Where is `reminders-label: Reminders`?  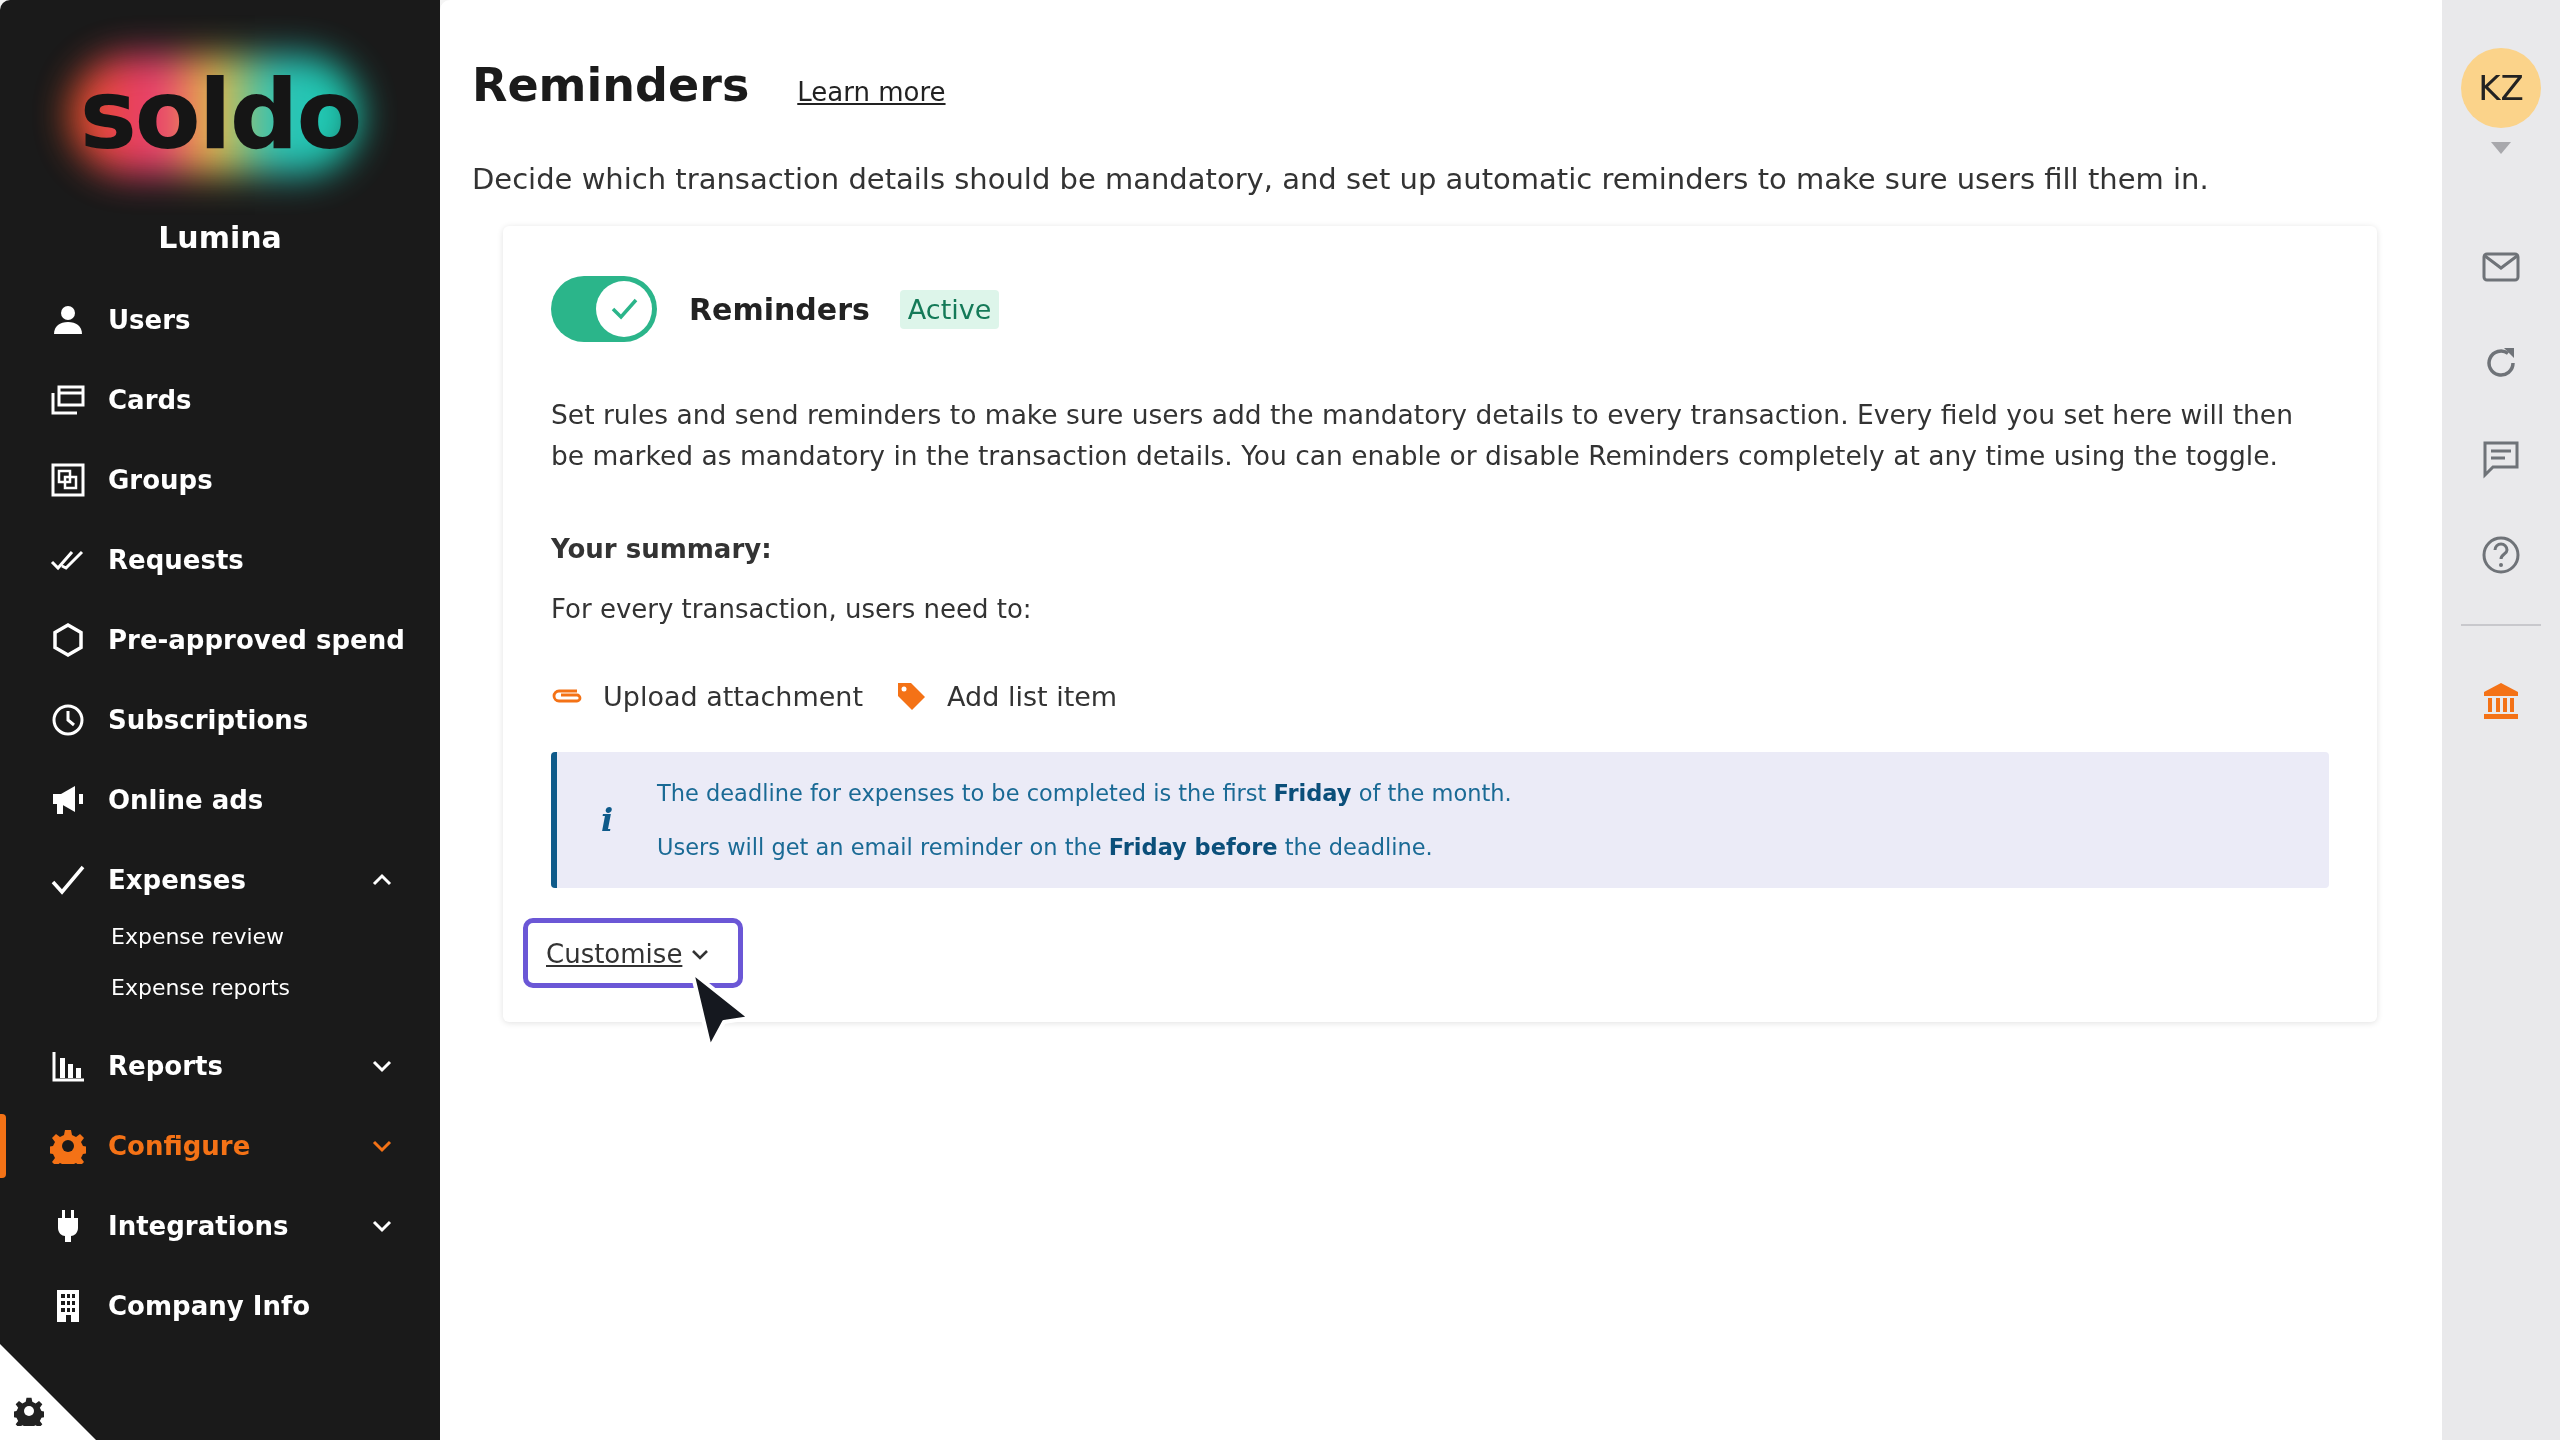
reminders-label: Reminders is located at coordinates (779, 309).